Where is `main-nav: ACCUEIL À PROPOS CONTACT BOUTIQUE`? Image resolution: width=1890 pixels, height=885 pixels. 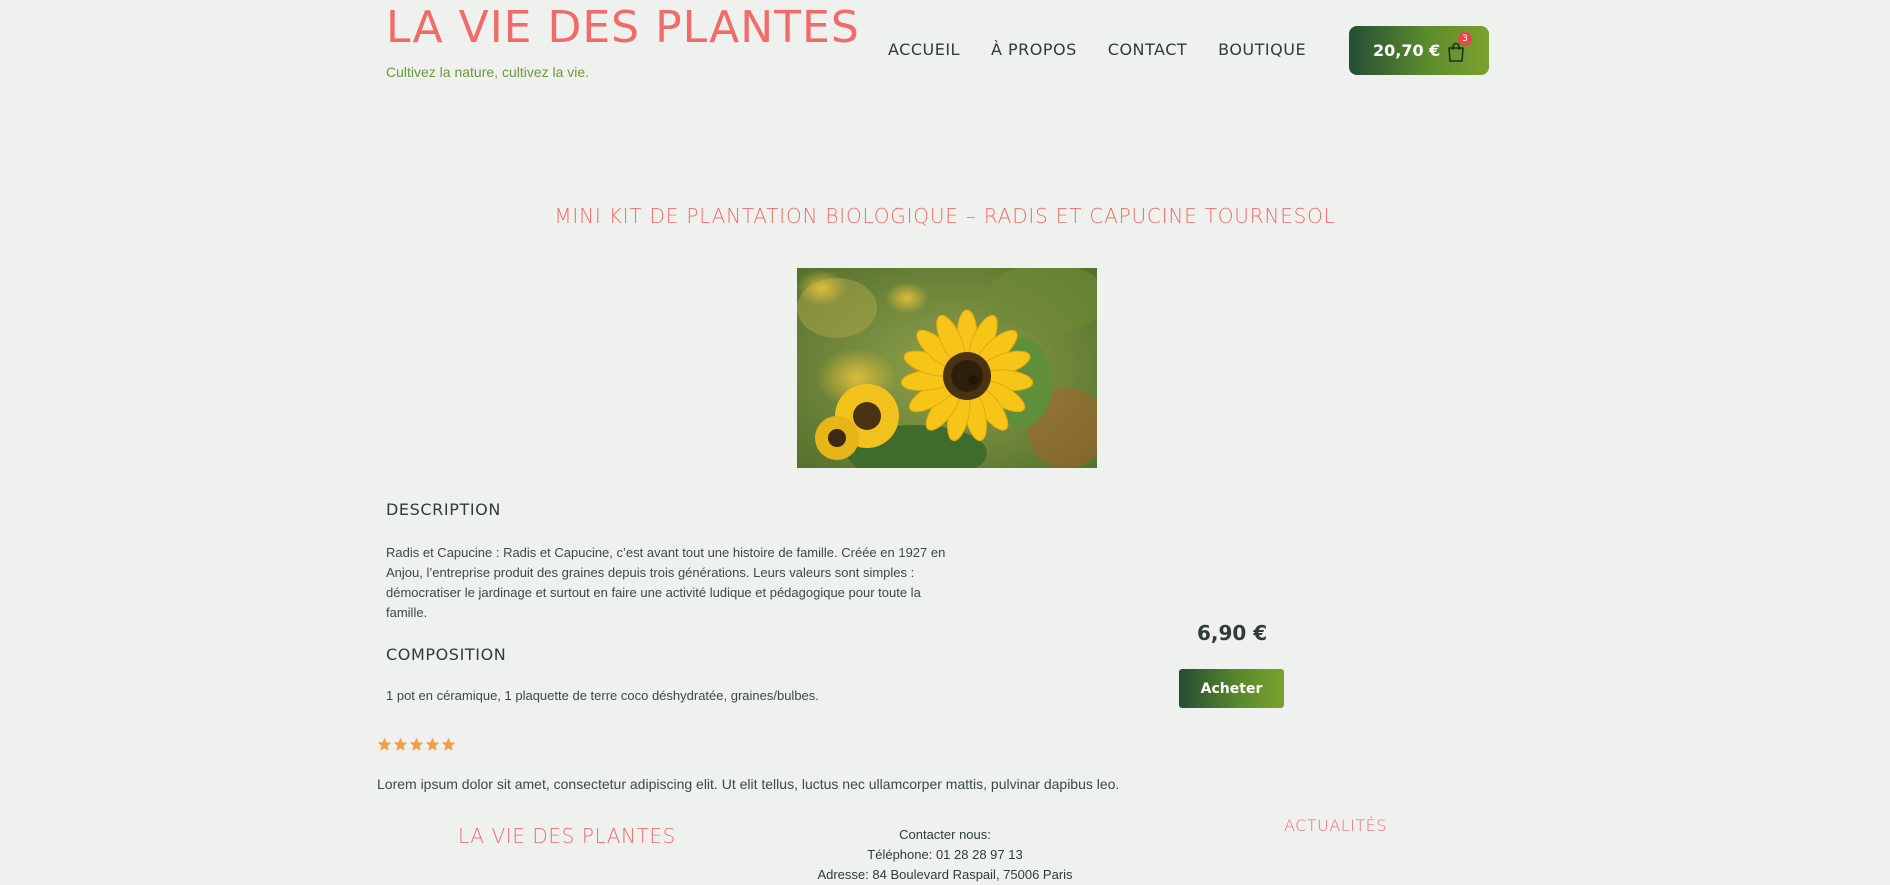 main-nav: ACCUEIL À PROPOS CONTACT BOUTIQUE is located at coordinates (1097, 49).